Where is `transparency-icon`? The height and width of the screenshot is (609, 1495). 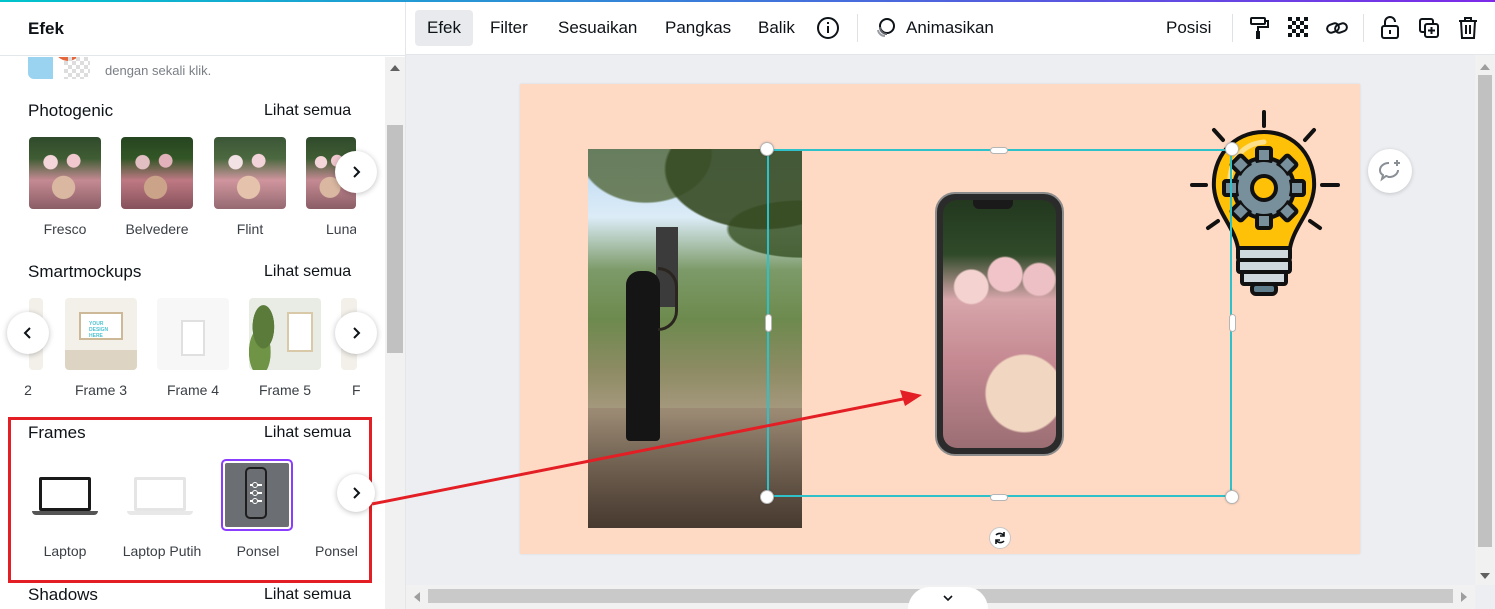 transparency-icon is located at coordinates (1299, 28).